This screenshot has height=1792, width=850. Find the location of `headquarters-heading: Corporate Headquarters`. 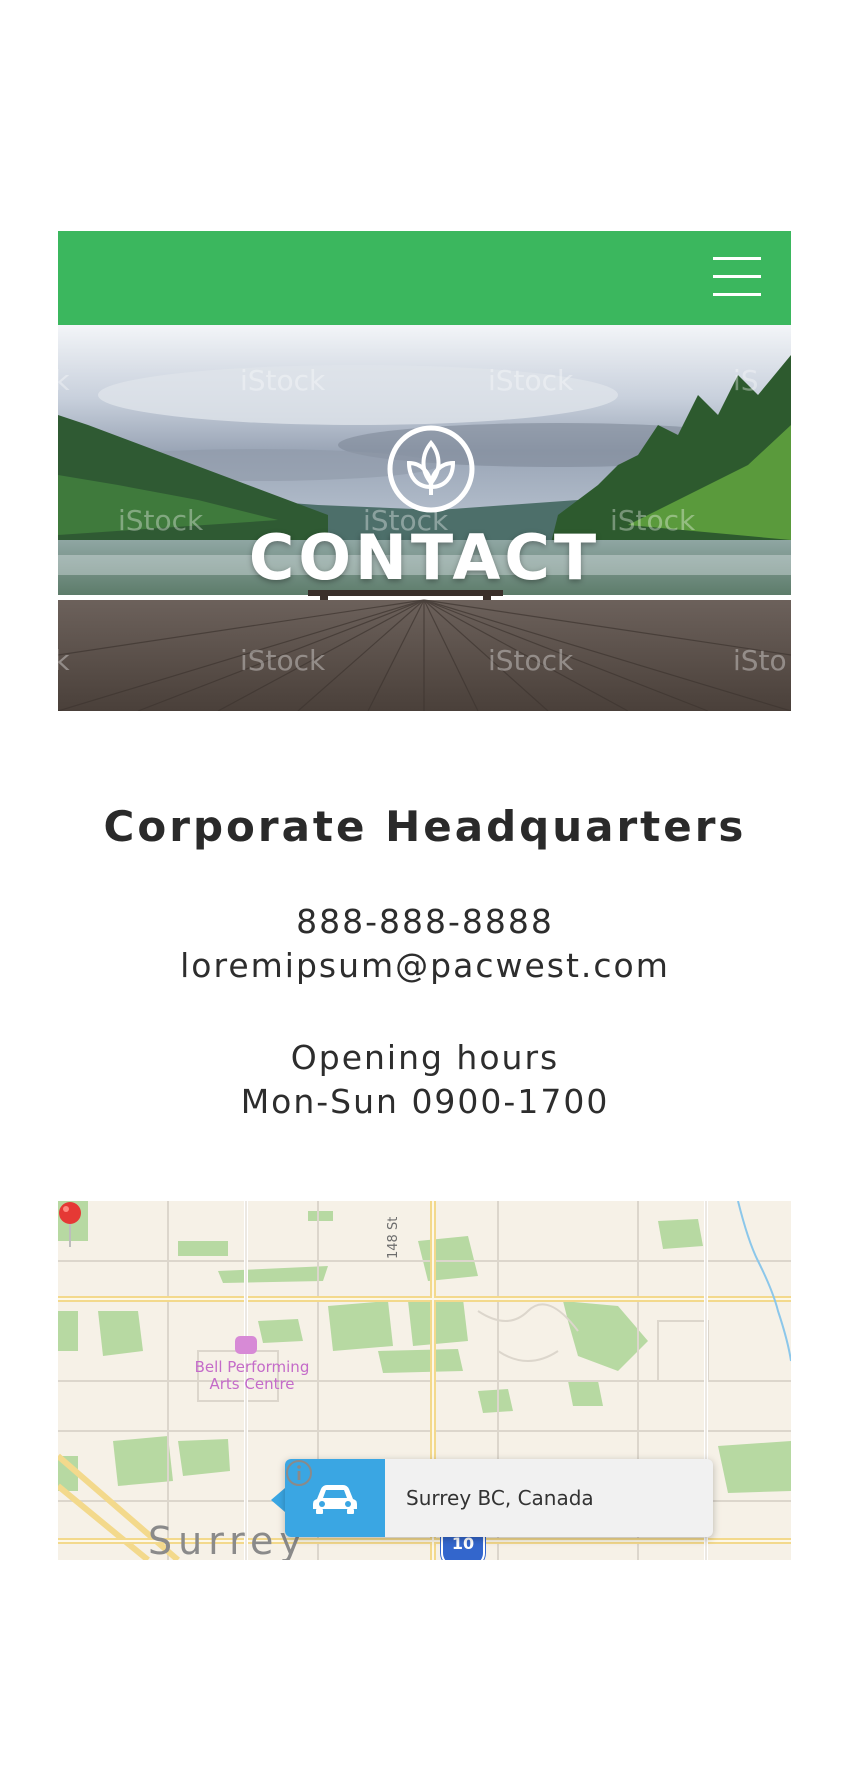

headquarters-heading: Corporate Headquarters is located at coordinates (425, 826).